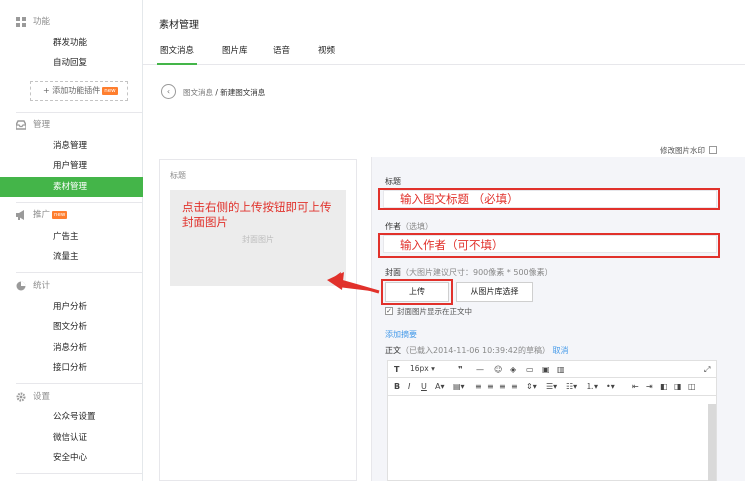  What do you see at coordinates (401, 334) in the screenshot?
I see `add-summary-link: 添加摘要` at bounding box center [401, 334].